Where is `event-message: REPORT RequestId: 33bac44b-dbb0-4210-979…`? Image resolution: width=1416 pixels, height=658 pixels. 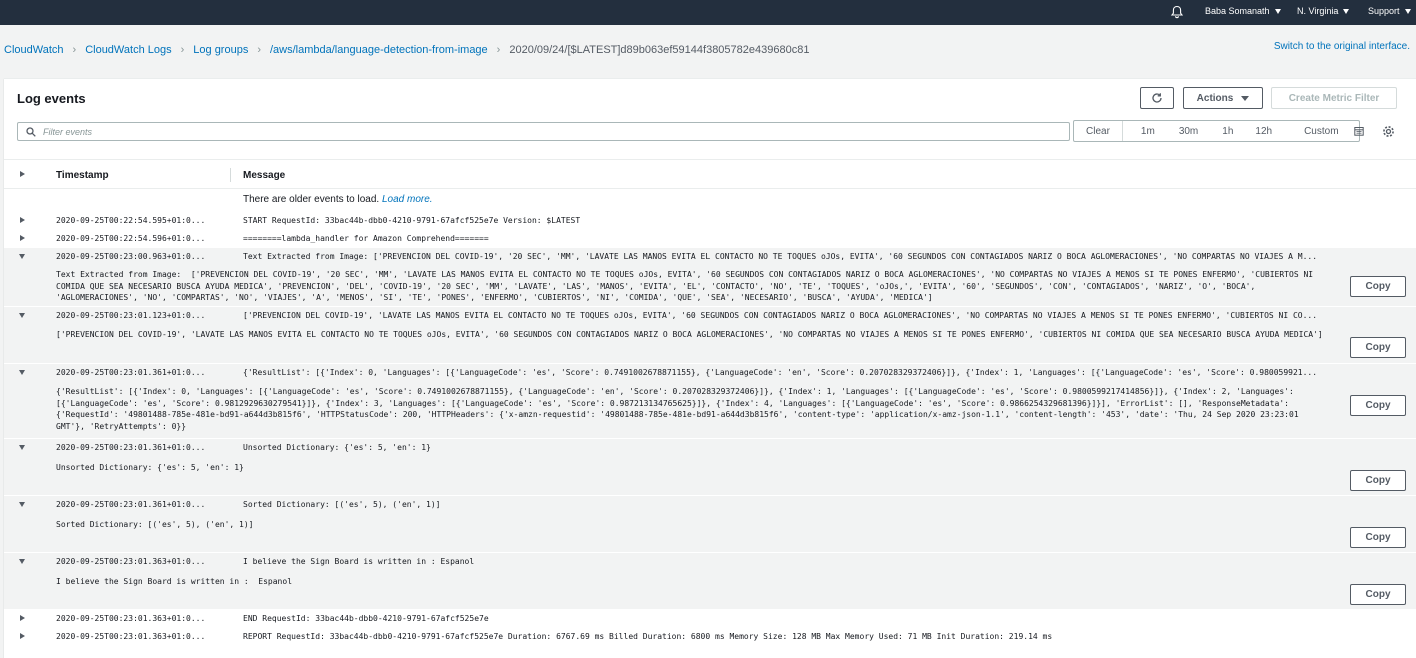 event-message: REPORT RequestId: 33bac44b-dbb0-4210-979… is located at coordinates (648, 636).